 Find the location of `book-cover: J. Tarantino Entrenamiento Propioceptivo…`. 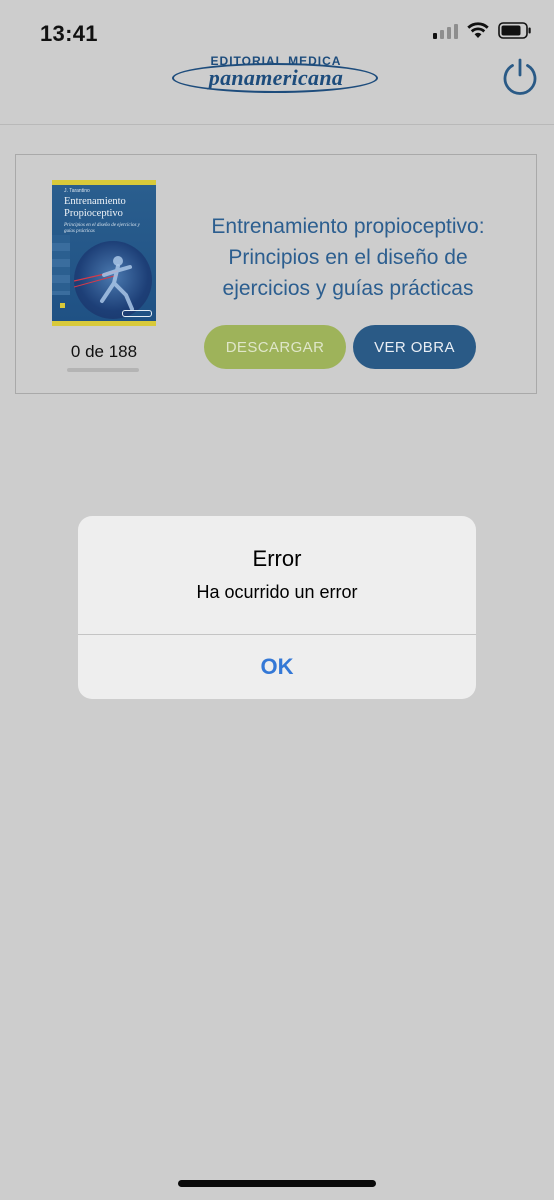

book-cover: J. Tarantino Entrenamiento Propioceptivo… is located at coordinates (104, 253).